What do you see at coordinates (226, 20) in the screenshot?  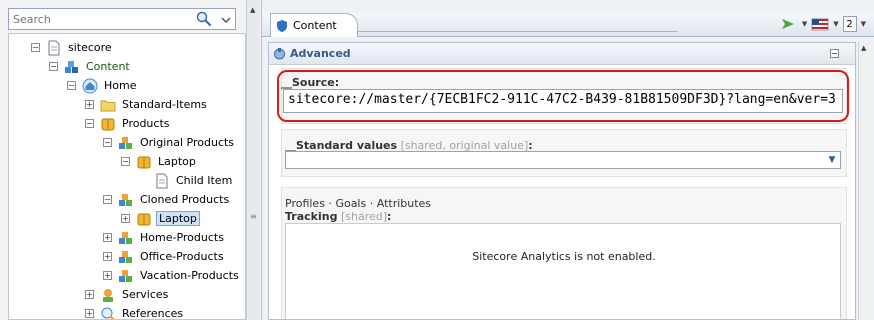 I see `chevron-down-icon` at bounding box center [226, 20].